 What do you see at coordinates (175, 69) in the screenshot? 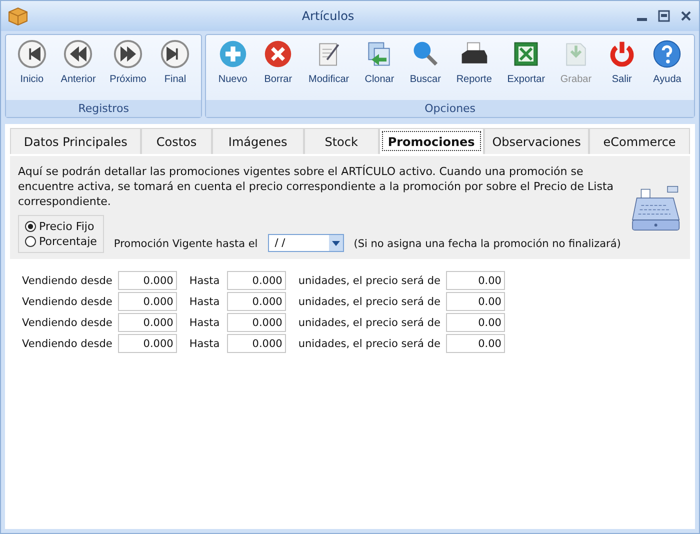
I see `toolbar-button: Final` at bounding box center [175, 69].